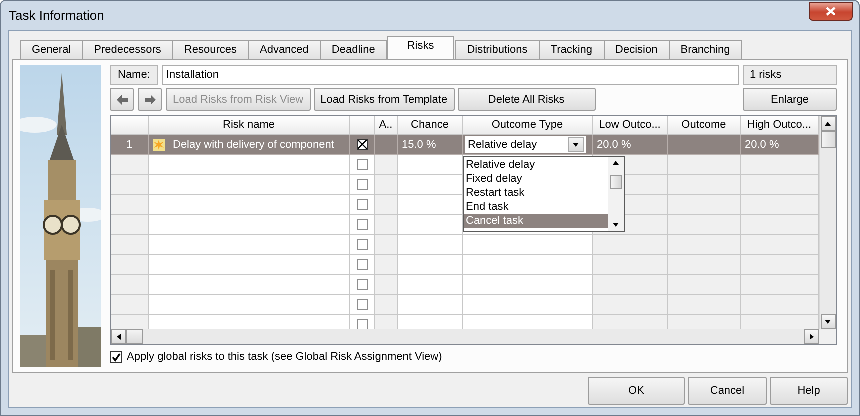 The width and height of the screenshot is (860, 416). Describe the element at coordinates (536, 207) in the screenshot. I see `dropdown-option: End task` at that location.